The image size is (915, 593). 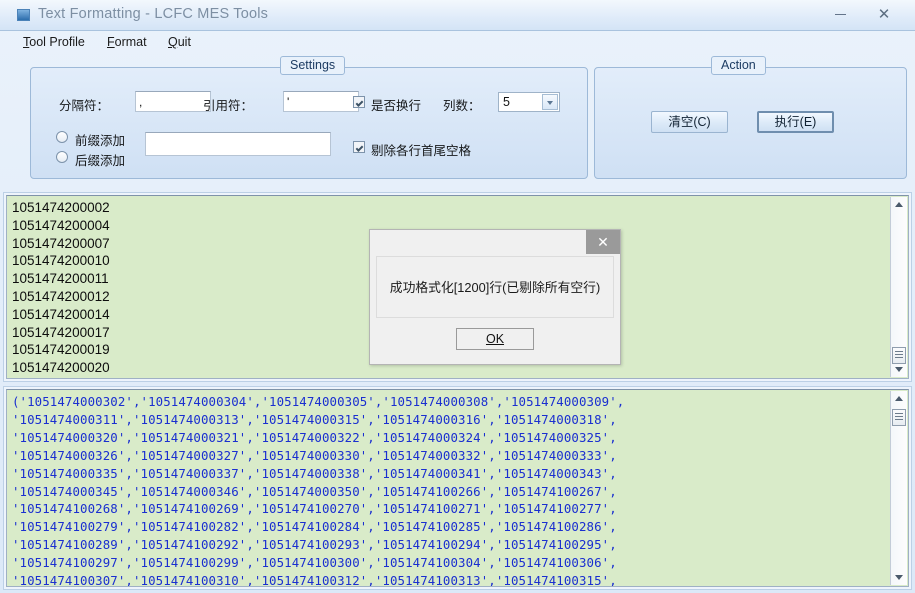 I want to click on action-group: Action 清空(C) 执行(E), so click(x=750, y=117).